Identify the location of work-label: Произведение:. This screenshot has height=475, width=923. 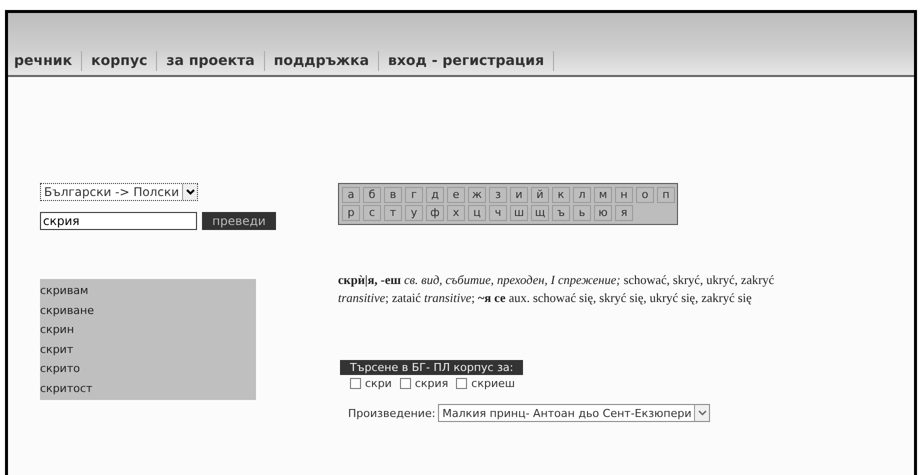
(392, 413).